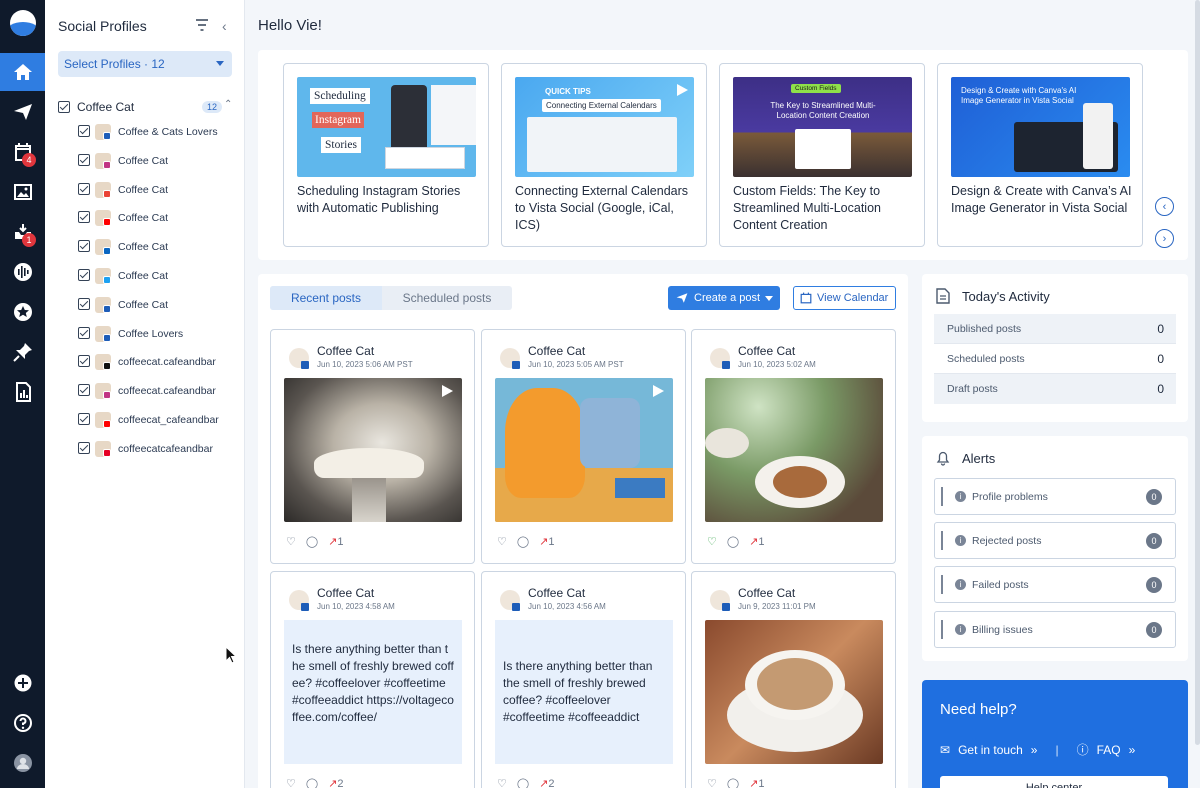 This screenshot has width=1200, height=788. I want to click on create-post-button: Create a post, so click(724, 298).